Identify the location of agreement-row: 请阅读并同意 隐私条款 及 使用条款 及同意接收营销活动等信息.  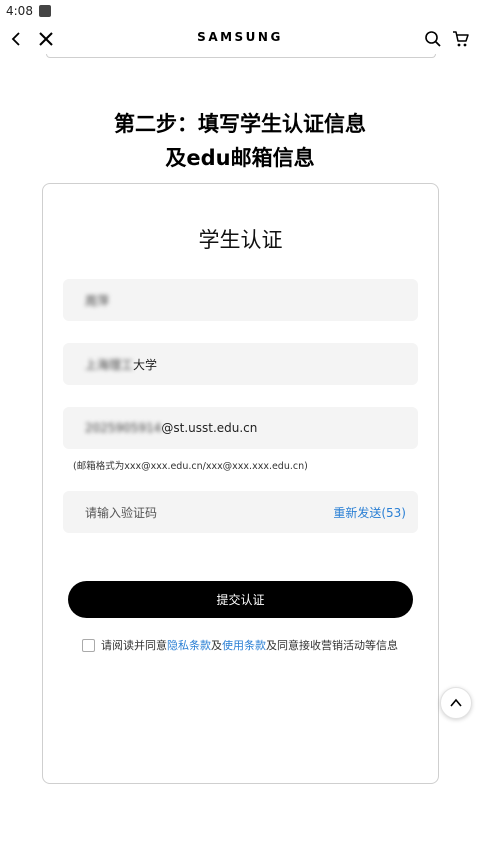
(240, 645).